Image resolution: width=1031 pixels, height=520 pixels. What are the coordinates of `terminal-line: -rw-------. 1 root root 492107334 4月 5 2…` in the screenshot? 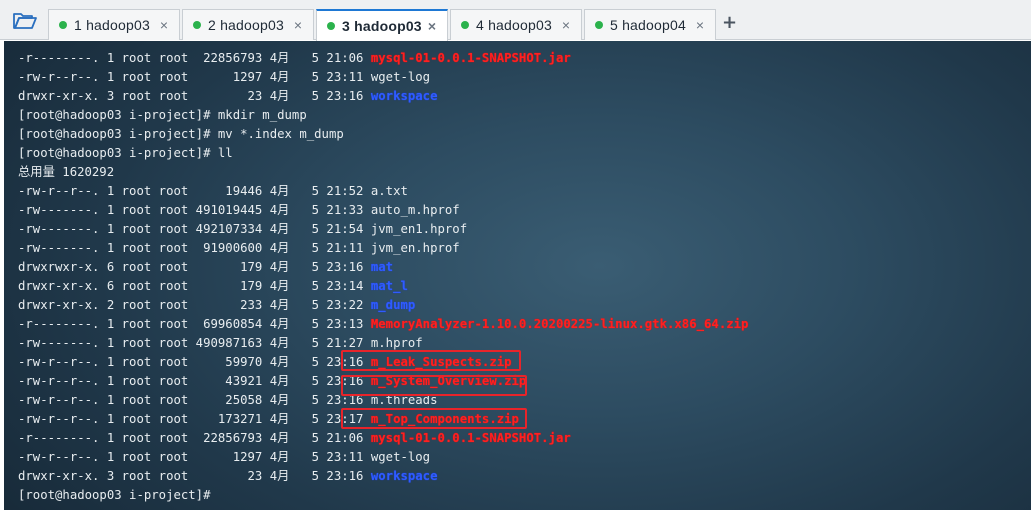 It's located at (383, 229).